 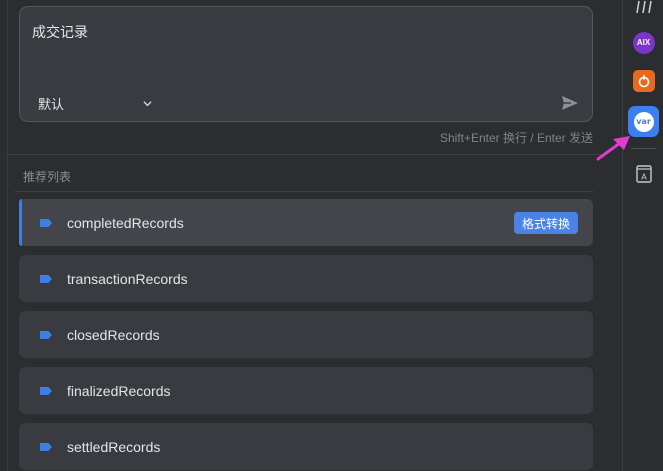 What do you see at coordinates (306, 446) in the screenshot?
I see `list-item-settled-records: settledRecords` at bounding box center [306, 446].